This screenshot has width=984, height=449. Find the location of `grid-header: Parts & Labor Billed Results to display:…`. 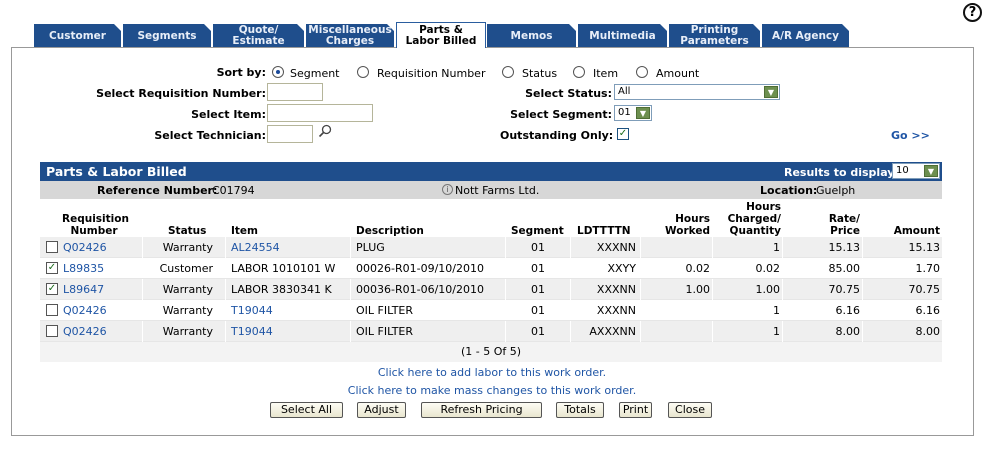

grid-header: Parts & Labor Billed Results to display:… is located at coordinates (491, 171).